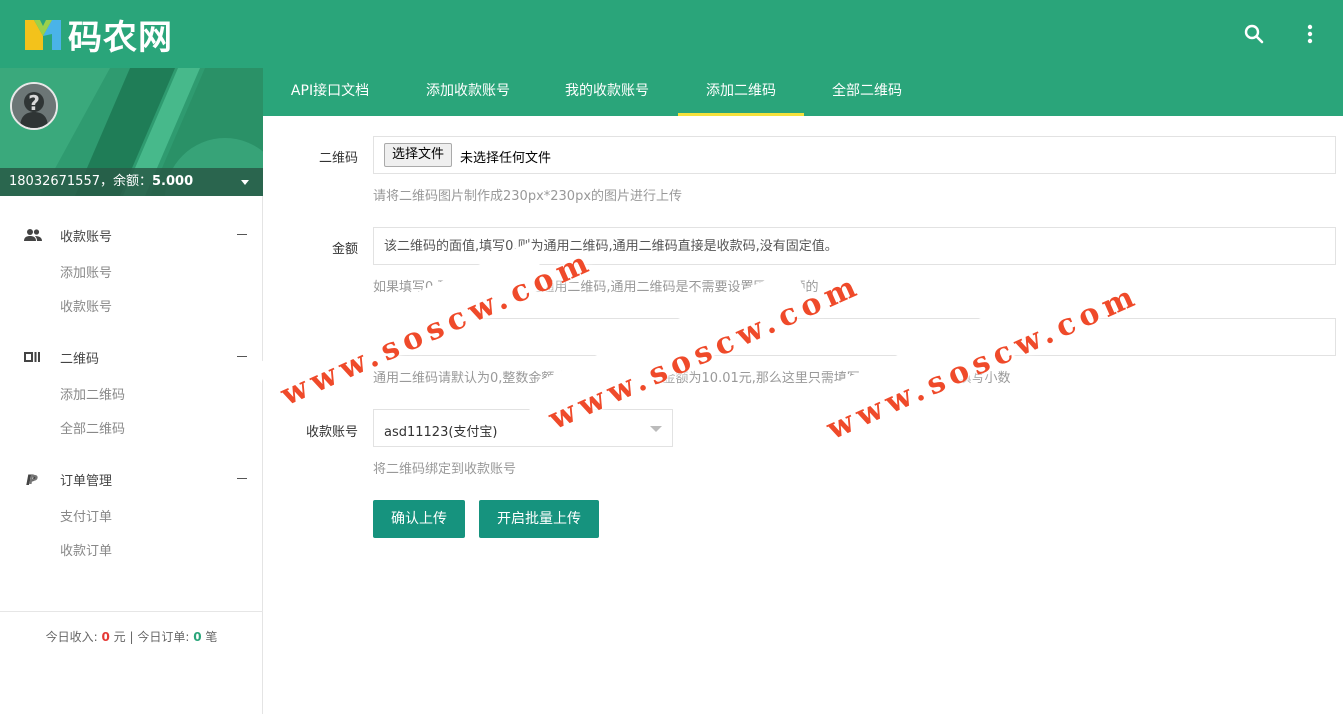 This screenshot has width=1343, height=714. Describe the element at coordinates (1310, 34) in the screenshot. I see `more-vert-icon` at that location.